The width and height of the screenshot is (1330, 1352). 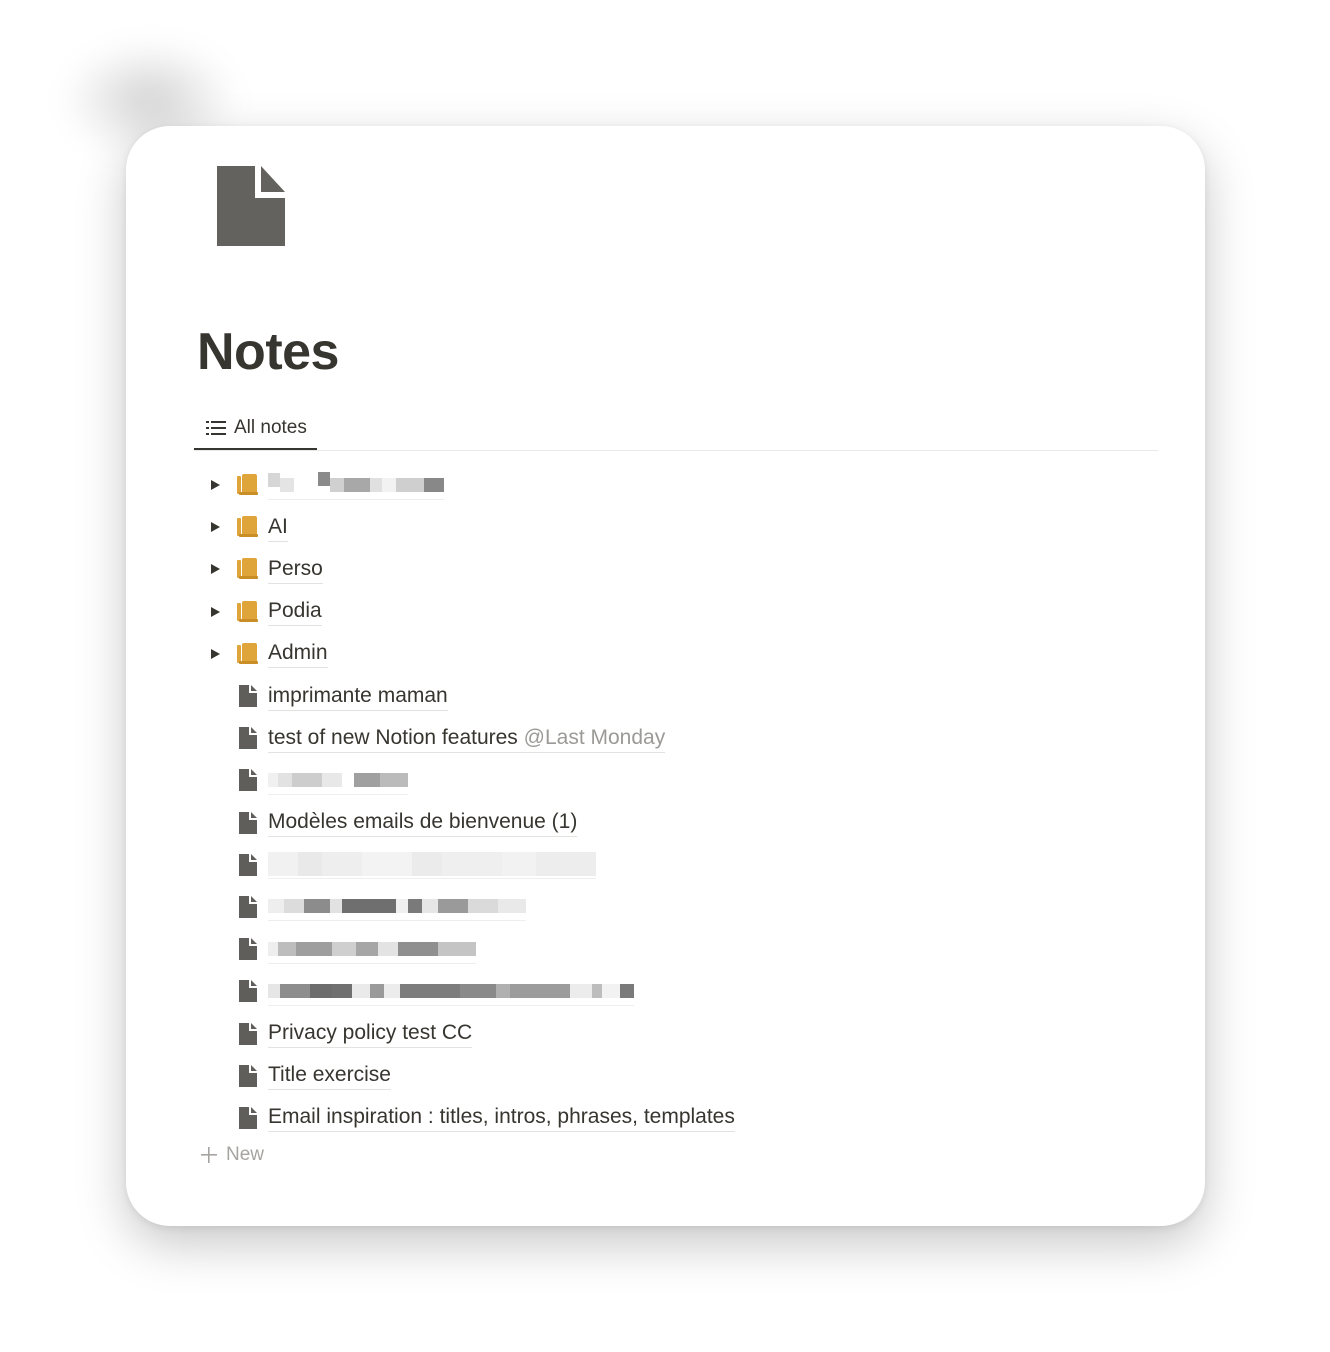 What do you see at coordinates (278, 527) in the screenshot?
I see `item-title: AI` at bounding box center [278, 527].